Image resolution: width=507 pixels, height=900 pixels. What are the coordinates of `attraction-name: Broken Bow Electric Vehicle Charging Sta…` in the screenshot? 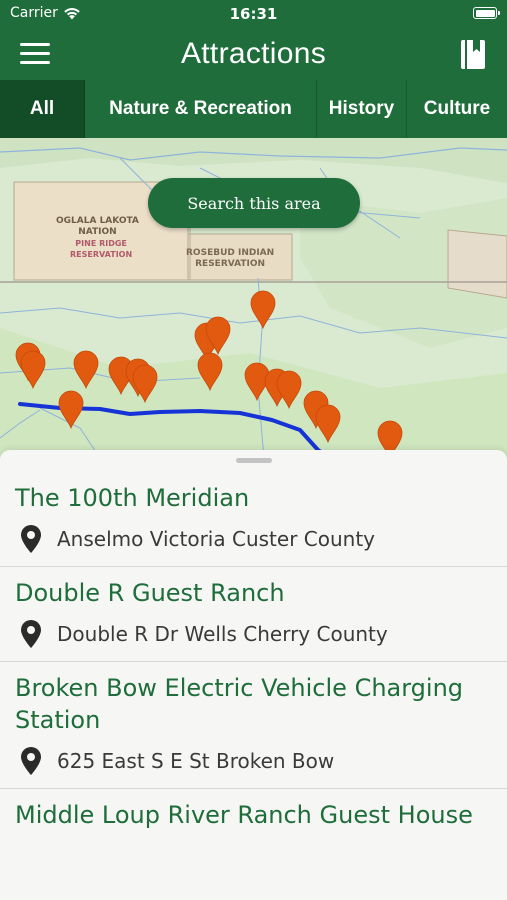 It's located at (239, 704).